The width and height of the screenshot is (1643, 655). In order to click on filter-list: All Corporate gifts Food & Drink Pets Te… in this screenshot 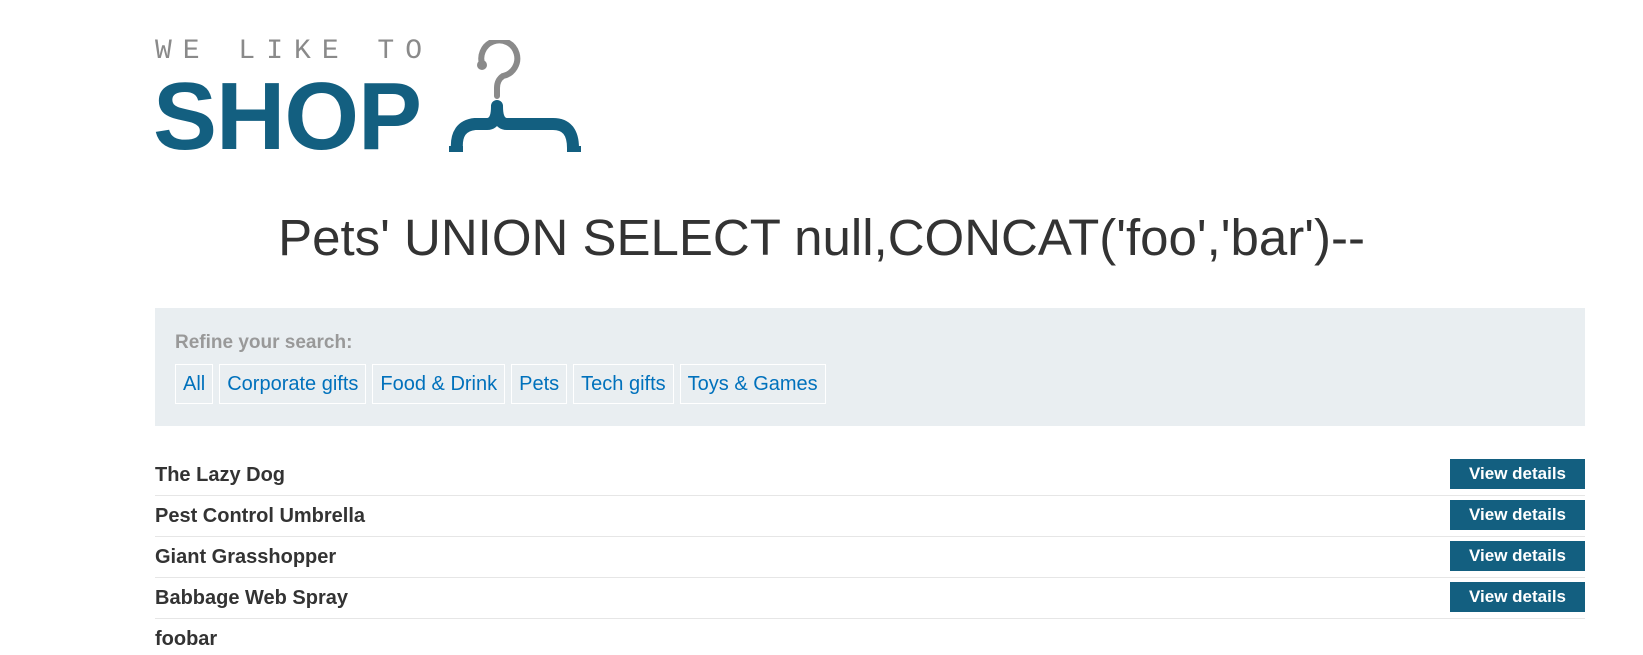, I will do `click(500, 384)`.